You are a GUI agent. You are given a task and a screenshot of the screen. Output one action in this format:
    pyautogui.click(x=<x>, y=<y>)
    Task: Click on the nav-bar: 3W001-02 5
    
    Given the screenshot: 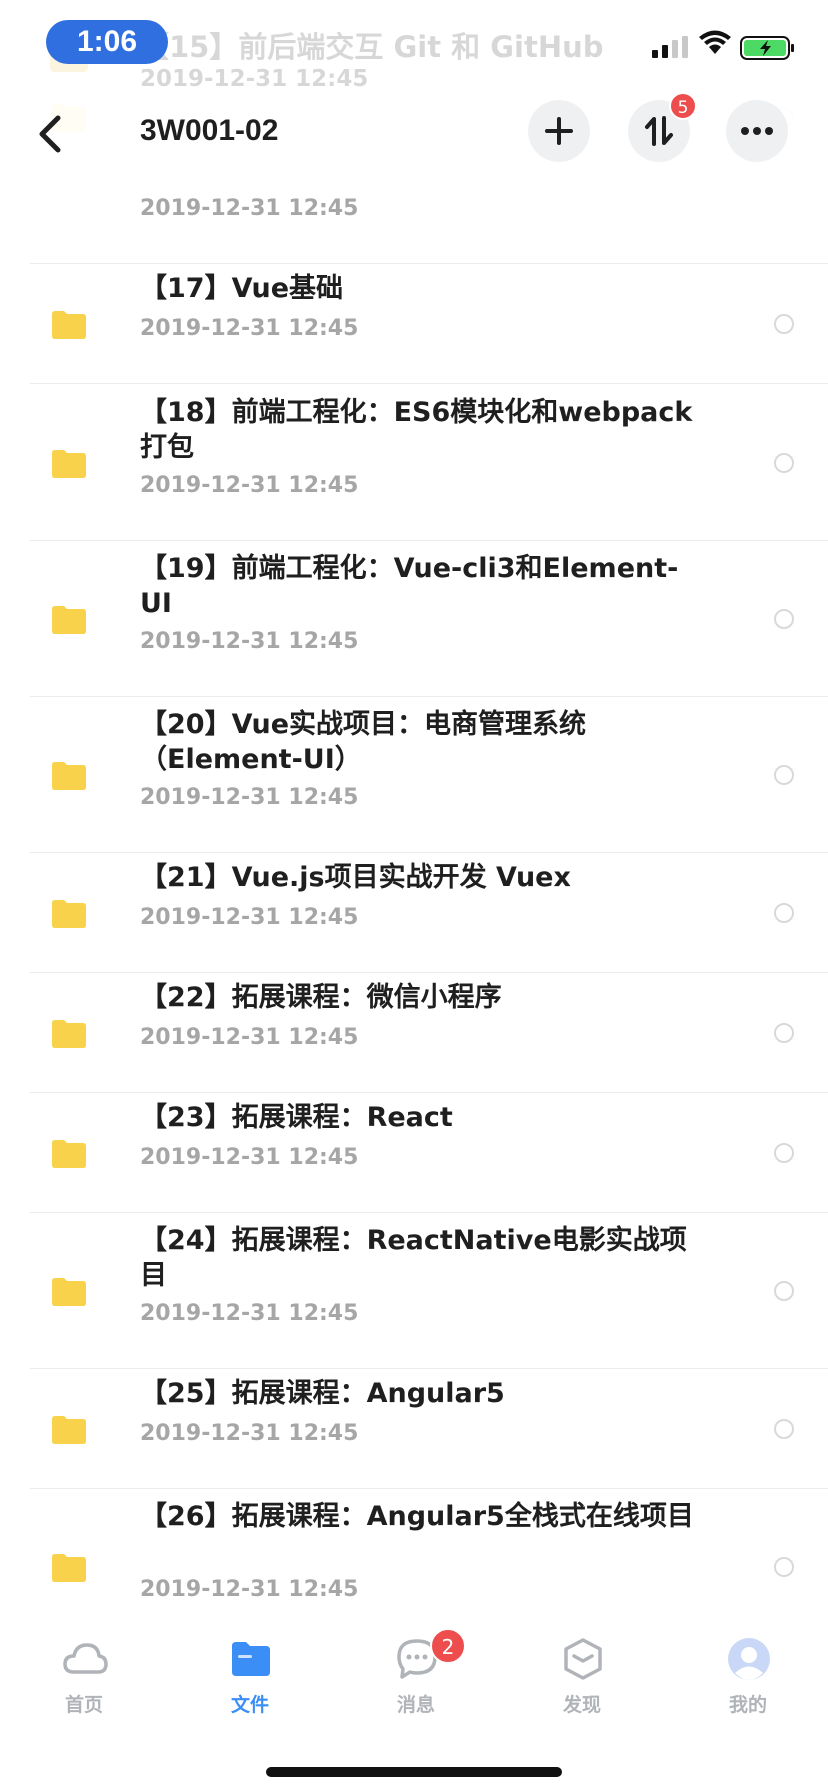 What is the action you would take?
    pyautogui.click(x=414, y=134)
    